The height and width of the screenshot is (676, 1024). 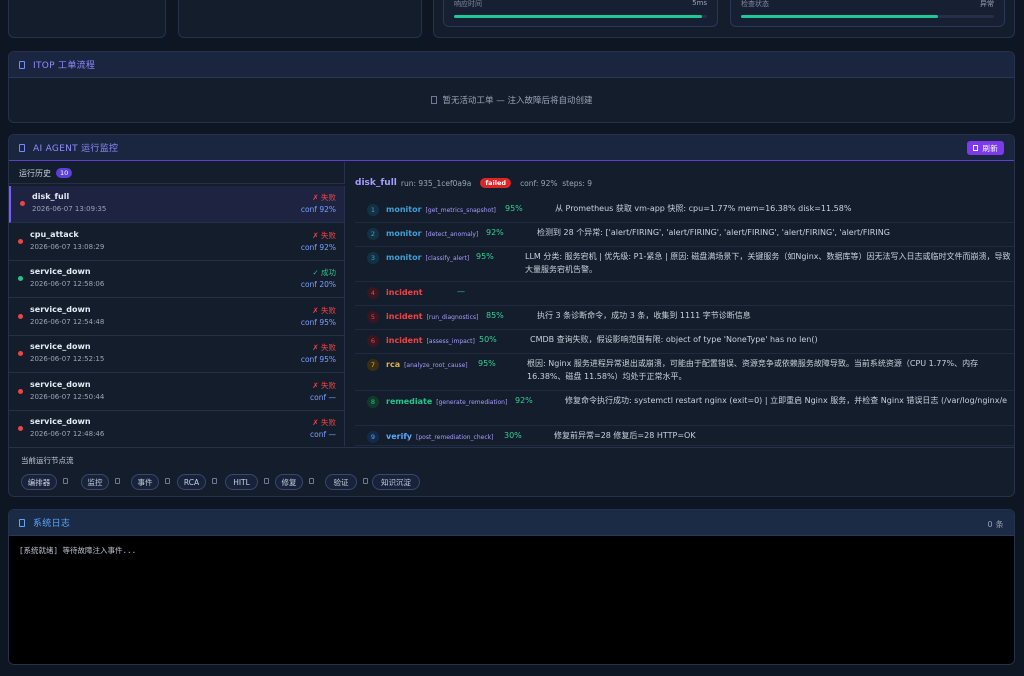 I want to click on log-icon, so click(x=22, y=522).